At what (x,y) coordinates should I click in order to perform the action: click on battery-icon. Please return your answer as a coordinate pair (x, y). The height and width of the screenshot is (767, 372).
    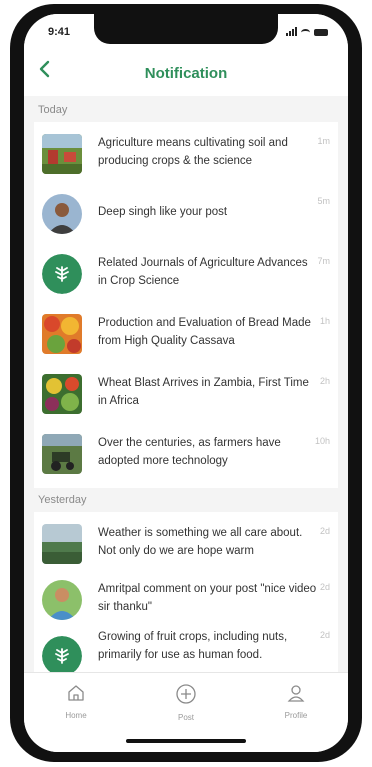
    Looking at the image, I should click on (321, 32).